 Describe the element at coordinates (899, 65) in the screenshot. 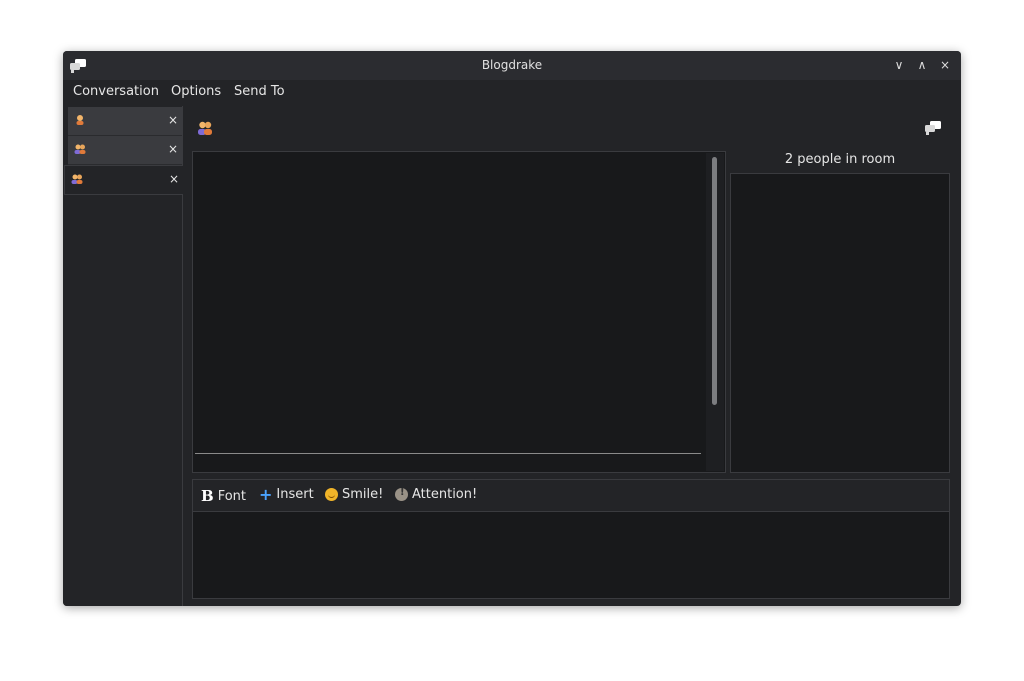

I see `minimize-button: ∨` at that location.